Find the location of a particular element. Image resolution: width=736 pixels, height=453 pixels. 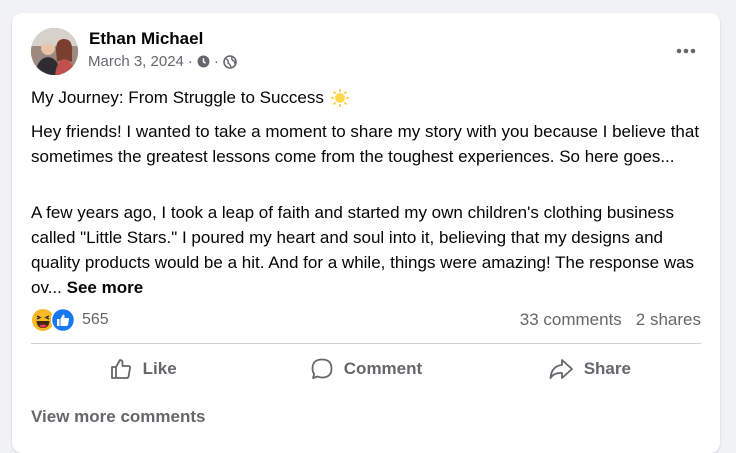

share-arrow-icon is located at coordinates (561, 369).